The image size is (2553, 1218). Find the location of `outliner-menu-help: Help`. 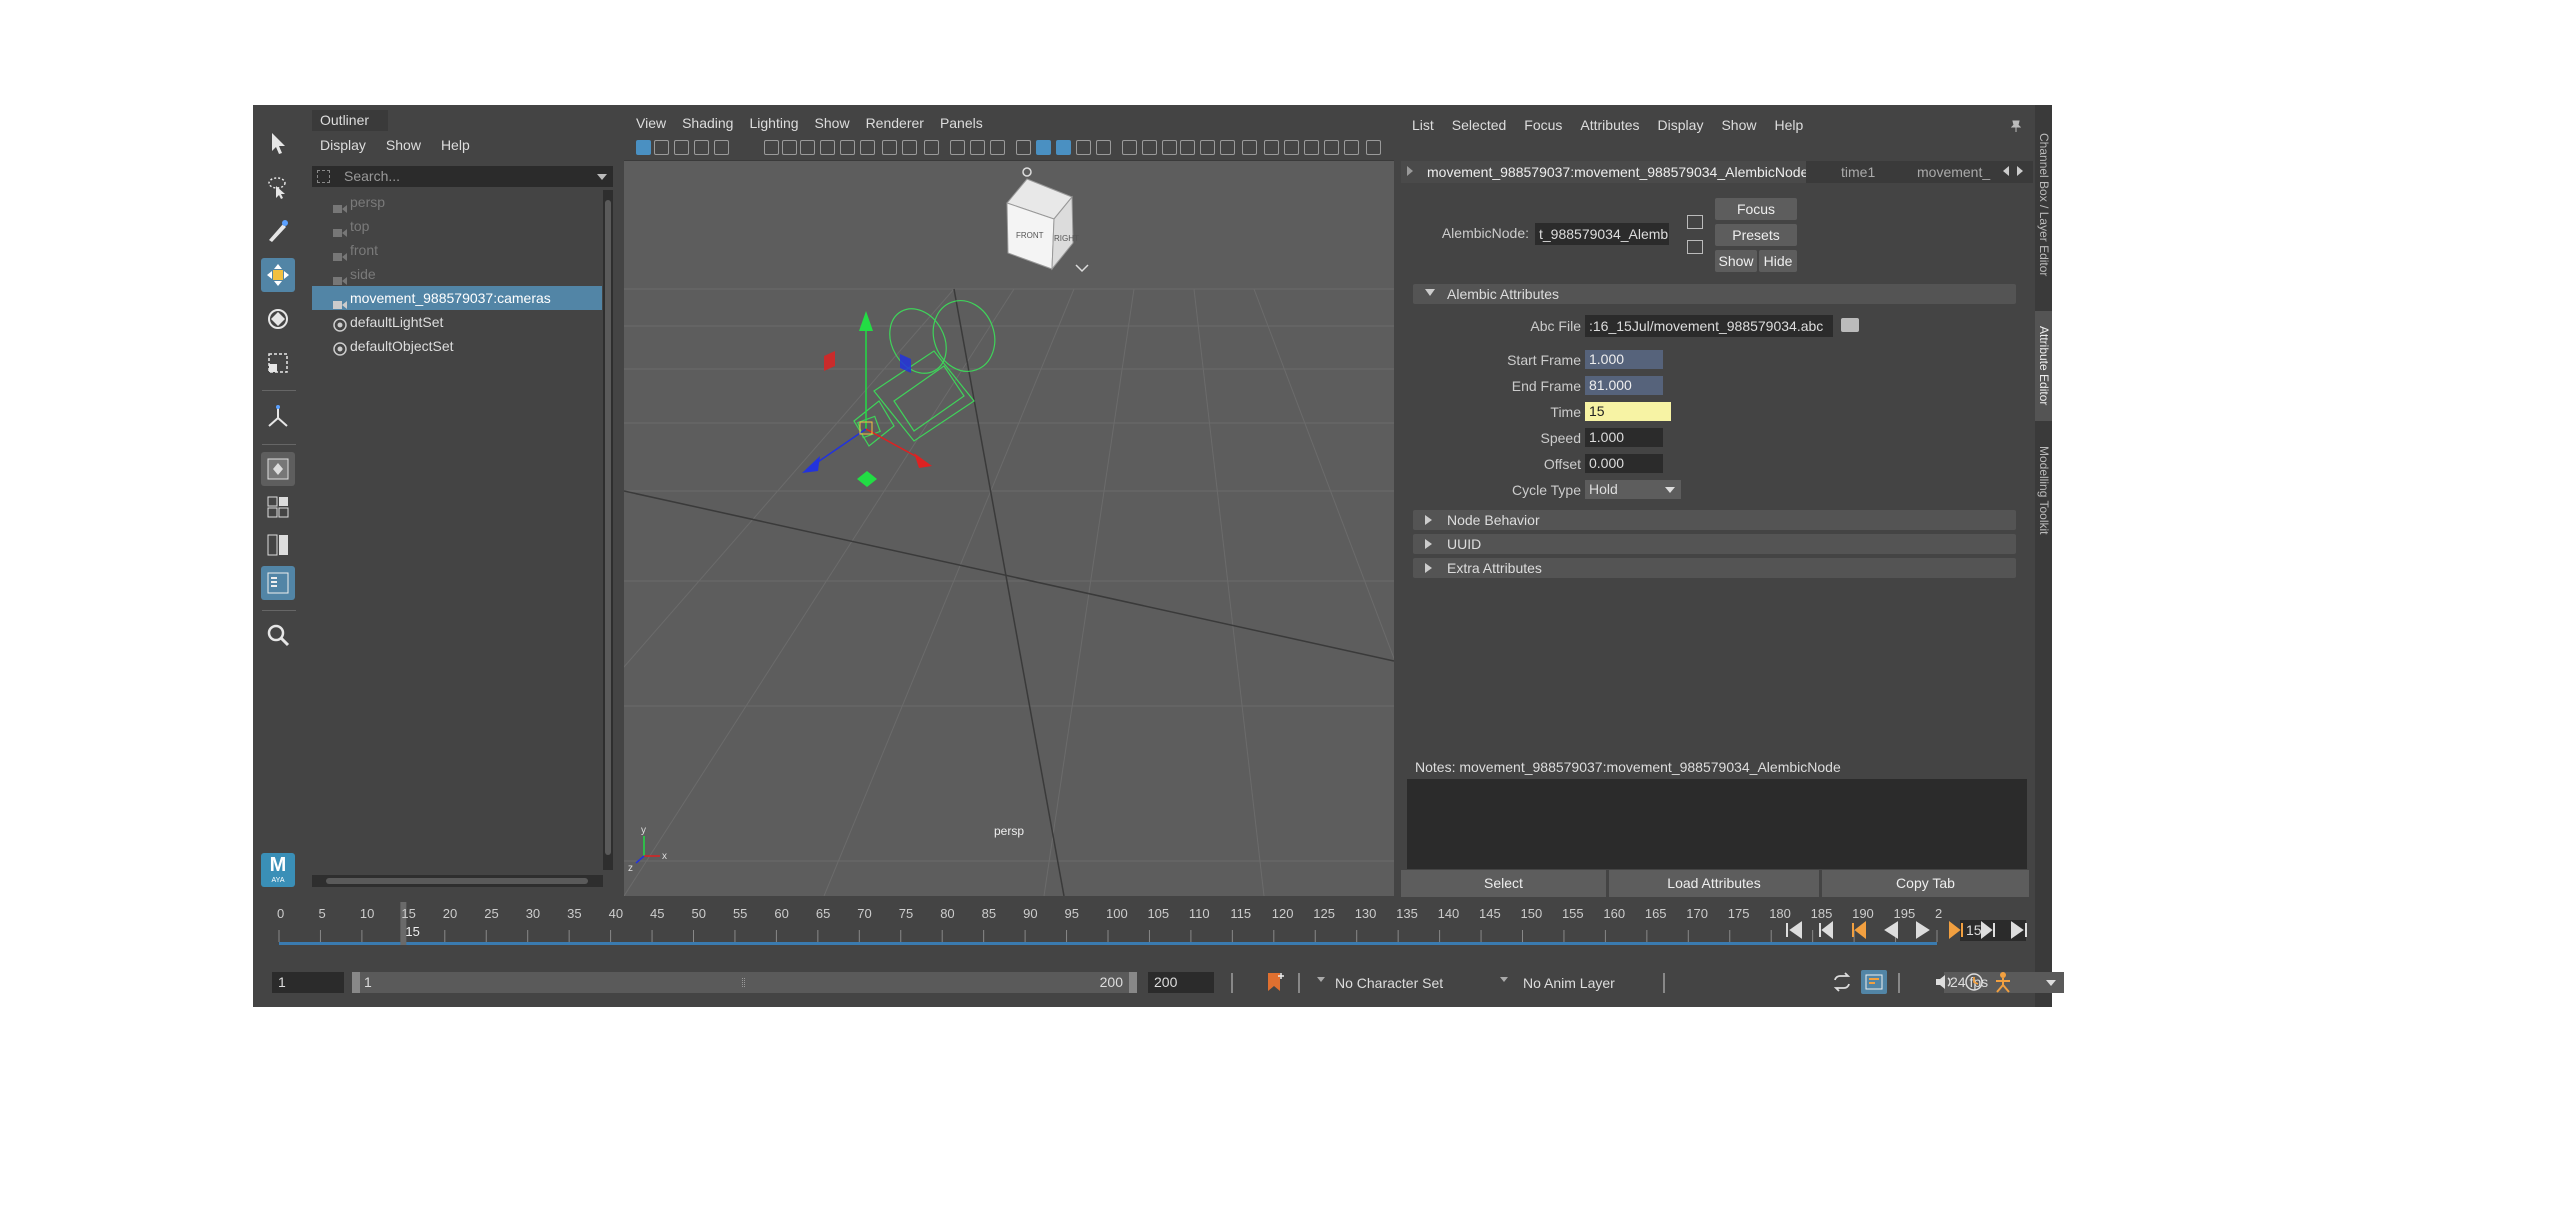

outliner-menu-help: Help is located at coordinates (455, 145).